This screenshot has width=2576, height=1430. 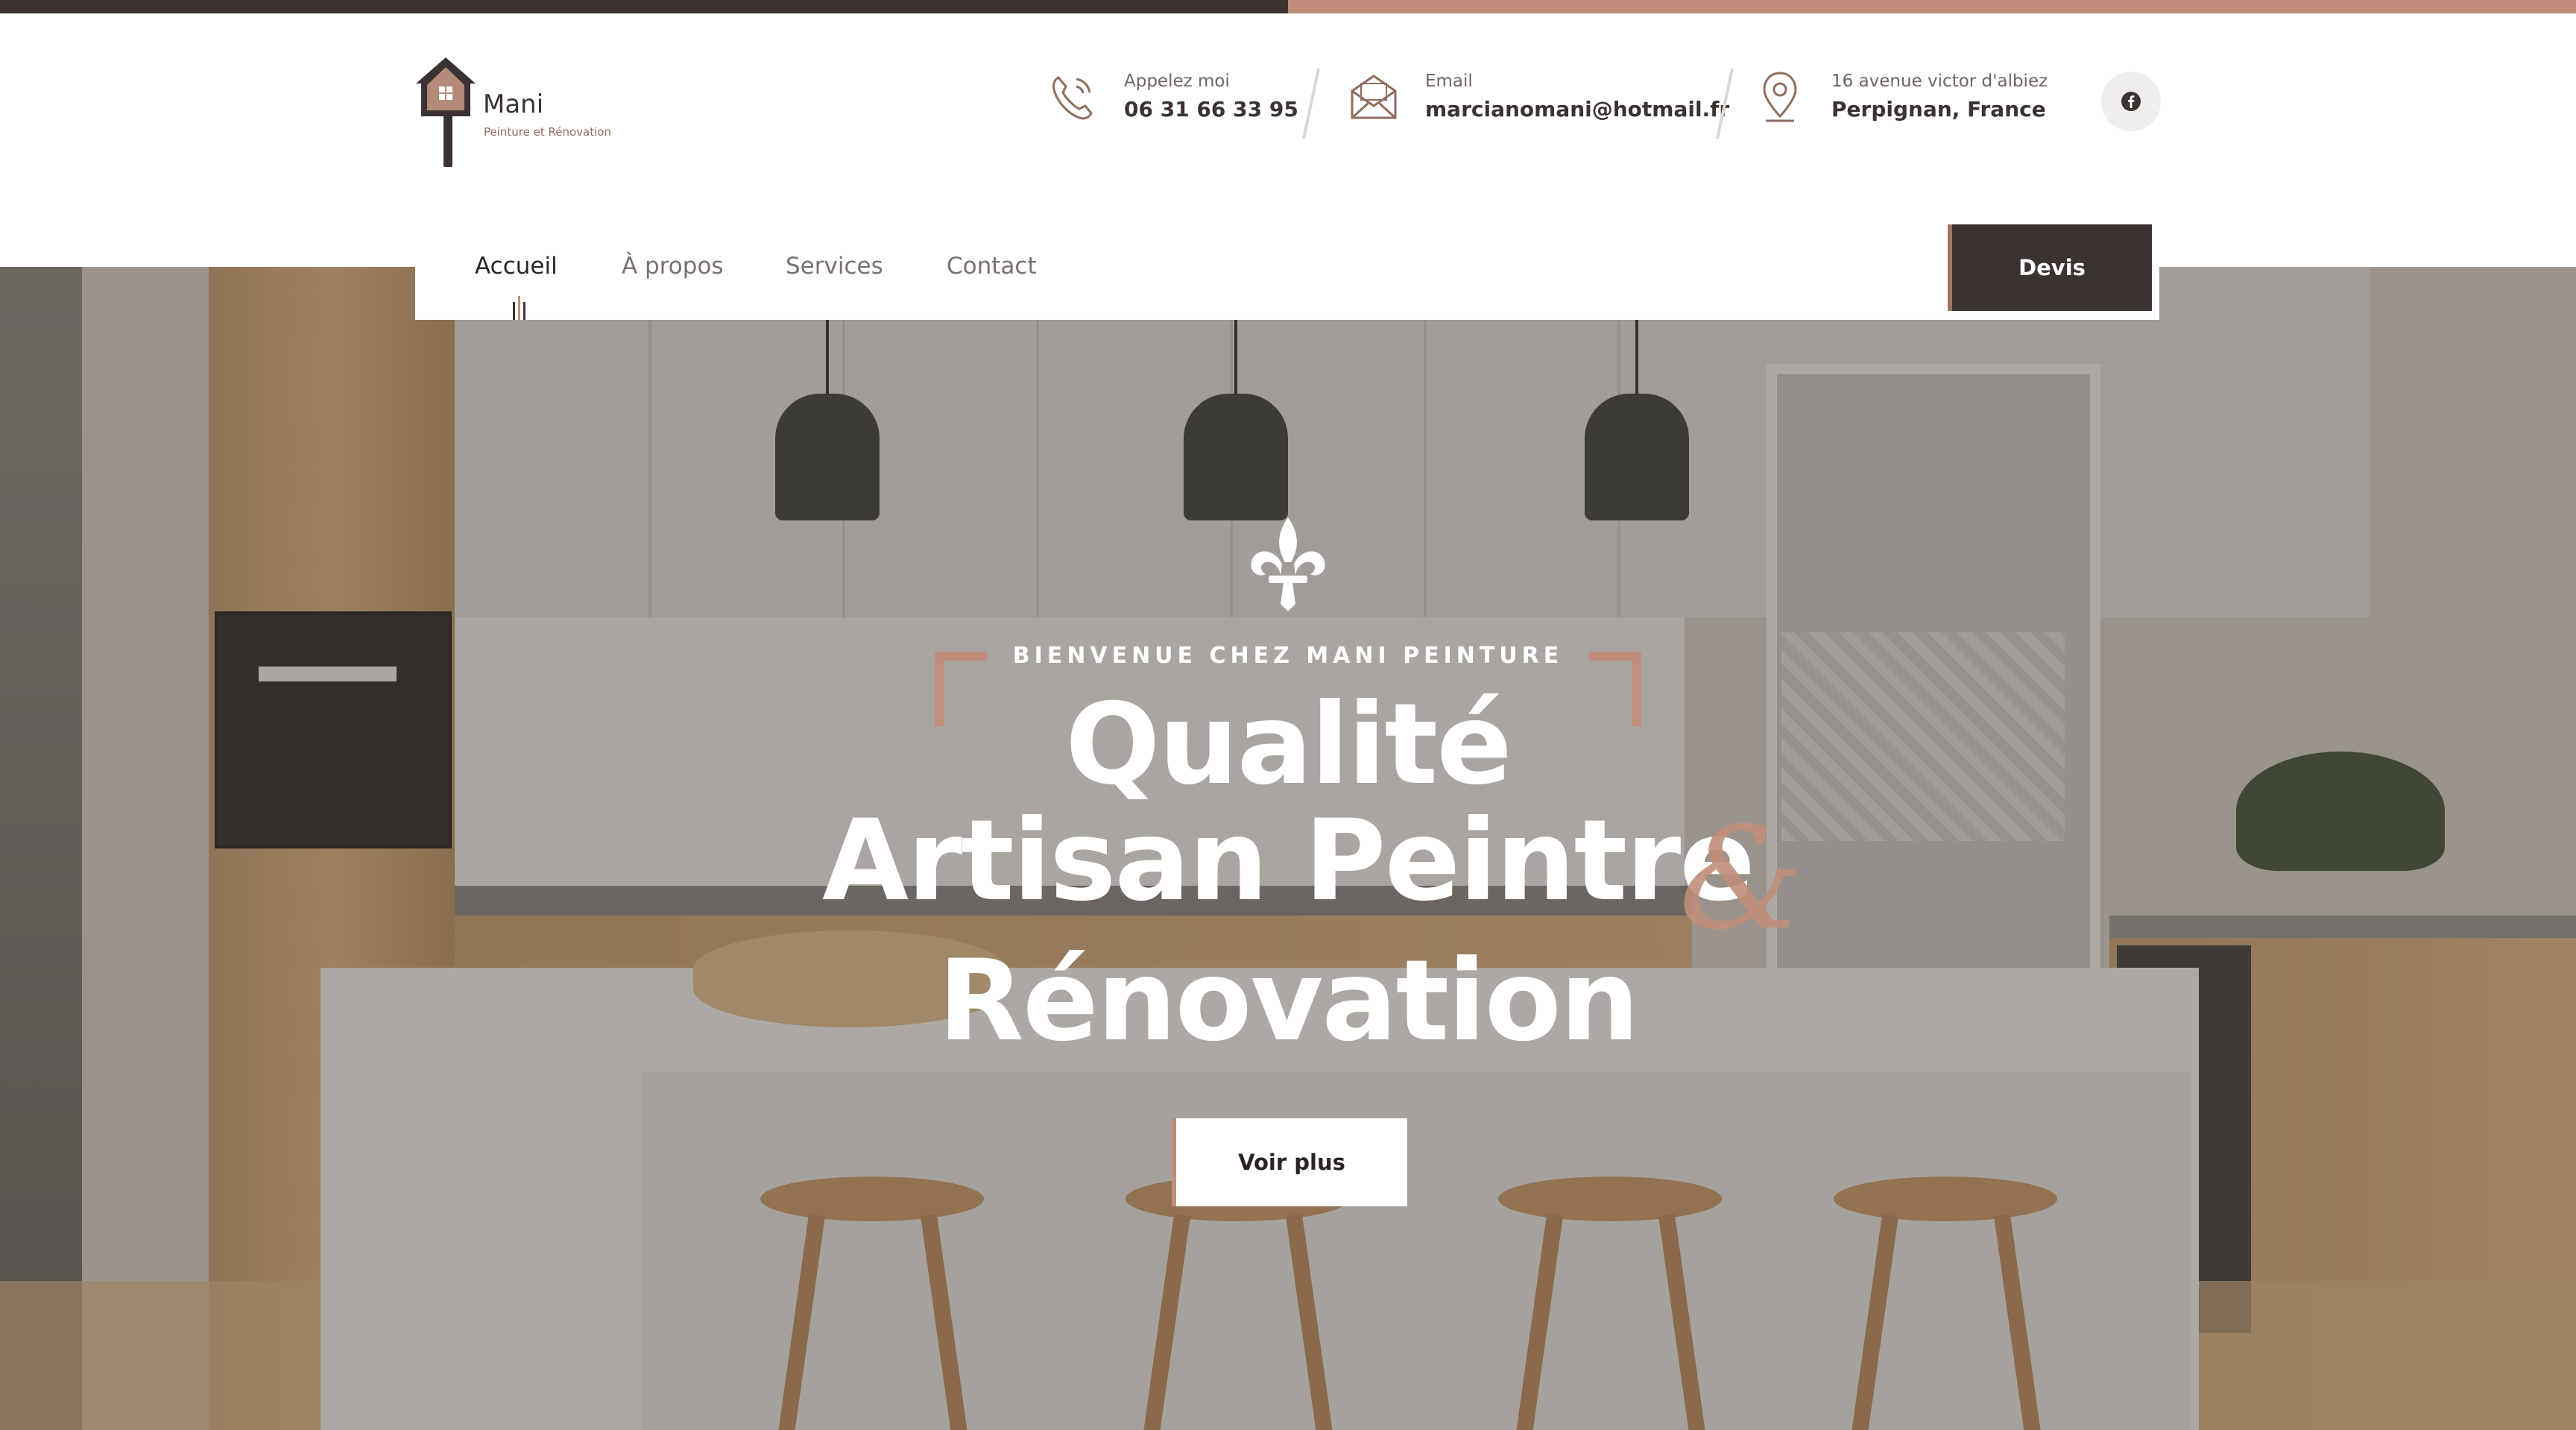 What do you see at coordinates (1932, 6) in the screenshot?
I see `top-bar-accent-segment` at bounding box center [1932, 6].